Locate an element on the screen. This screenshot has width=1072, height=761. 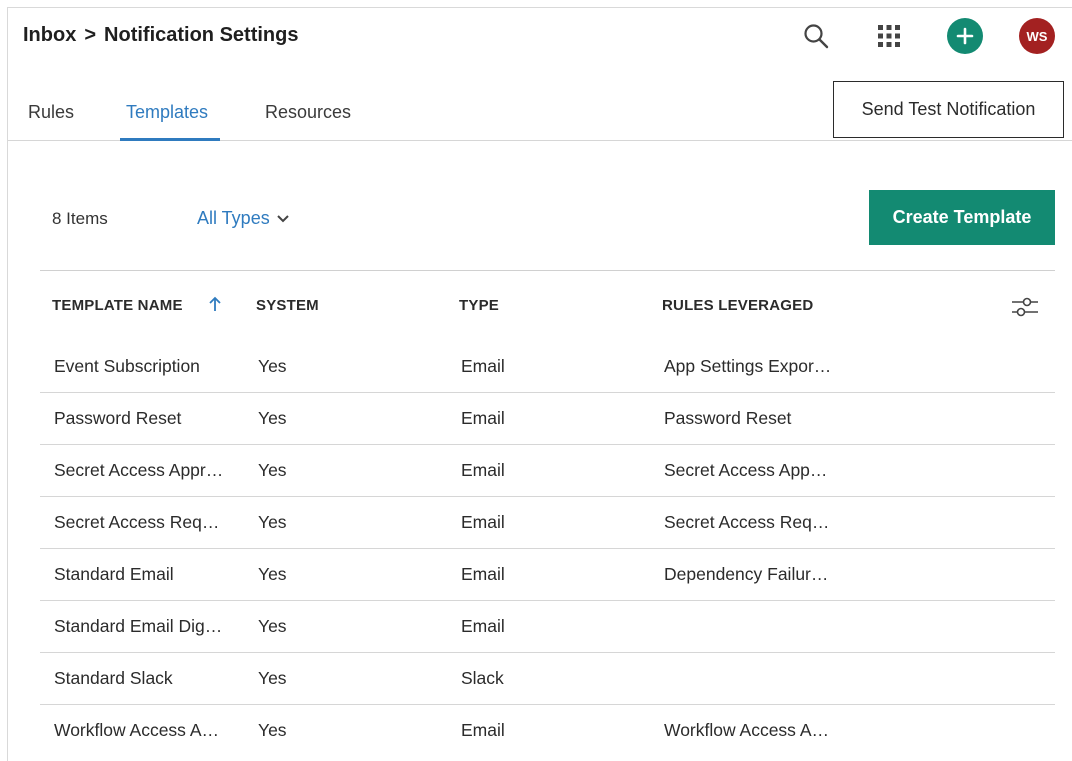
page-title: Notification Settings is located at coordinates (201, 35).